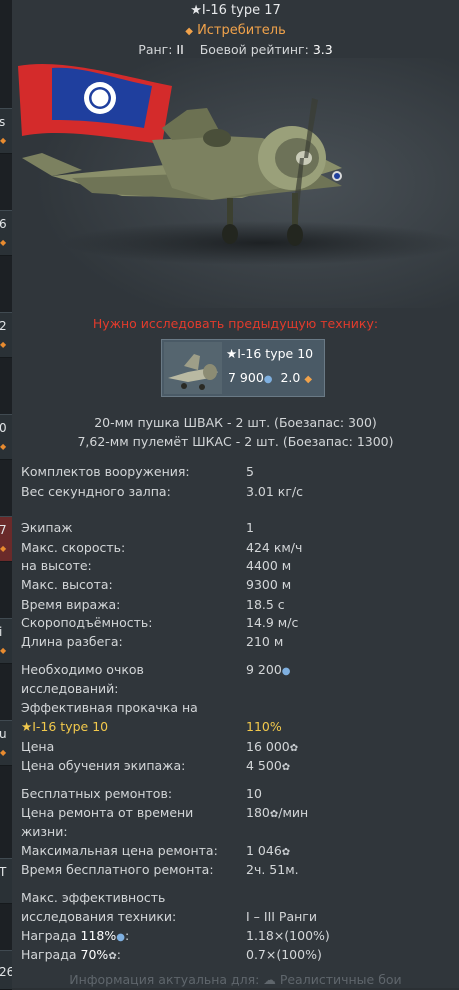 Image resolution: width=459 pixels, height=990 pixels. Describe the element at coordinates (38, 746) in the screenshot. I see `stat-label: Цена` at that location.